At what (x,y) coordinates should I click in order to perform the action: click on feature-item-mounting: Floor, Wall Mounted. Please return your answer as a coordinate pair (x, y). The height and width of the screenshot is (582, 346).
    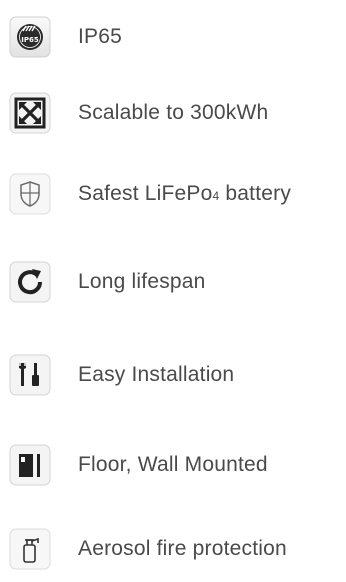
    Looking at the image, I should click on (176, 465).